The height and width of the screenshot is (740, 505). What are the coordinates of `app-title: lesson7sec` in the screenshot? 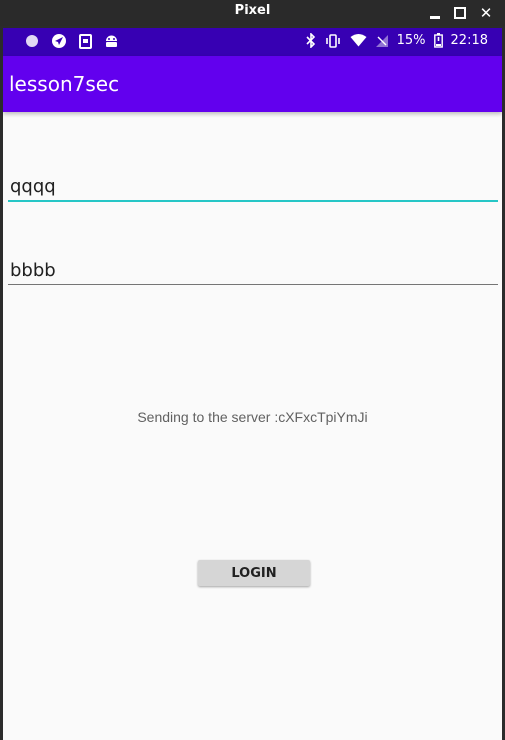 It's located at (64, 84).